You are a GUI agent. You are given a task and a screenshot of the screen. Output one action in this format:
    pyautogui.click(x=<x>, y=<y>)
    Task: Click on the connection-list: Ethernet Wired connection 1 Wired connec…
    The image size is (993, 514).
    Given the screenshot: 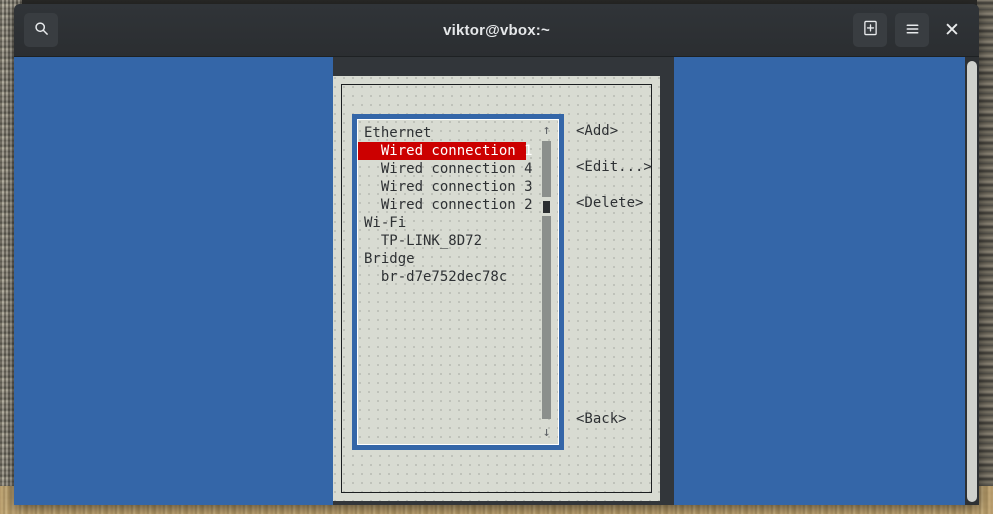 What is the action you would take?
    pyautogui.click(x=458, y=282)
    